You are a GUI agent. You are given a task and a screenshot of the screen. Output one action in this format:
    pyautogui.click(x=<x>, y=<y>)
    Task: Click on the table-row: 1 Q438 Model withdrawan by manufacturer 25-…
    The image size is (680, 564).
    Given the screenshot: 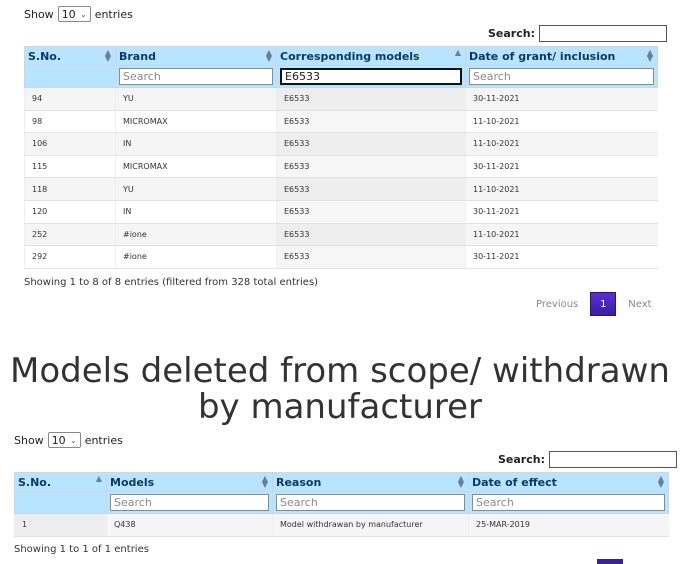 What is the action you would take?
    pyautogui.click(x=341, y=525)
    